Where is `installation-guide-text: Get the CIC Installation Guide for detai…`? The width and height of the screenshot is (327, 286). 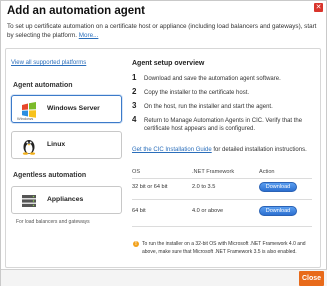 installation-guide-text: Get the CIC Installation Guide for detai… is located at coordinates (222, 150).